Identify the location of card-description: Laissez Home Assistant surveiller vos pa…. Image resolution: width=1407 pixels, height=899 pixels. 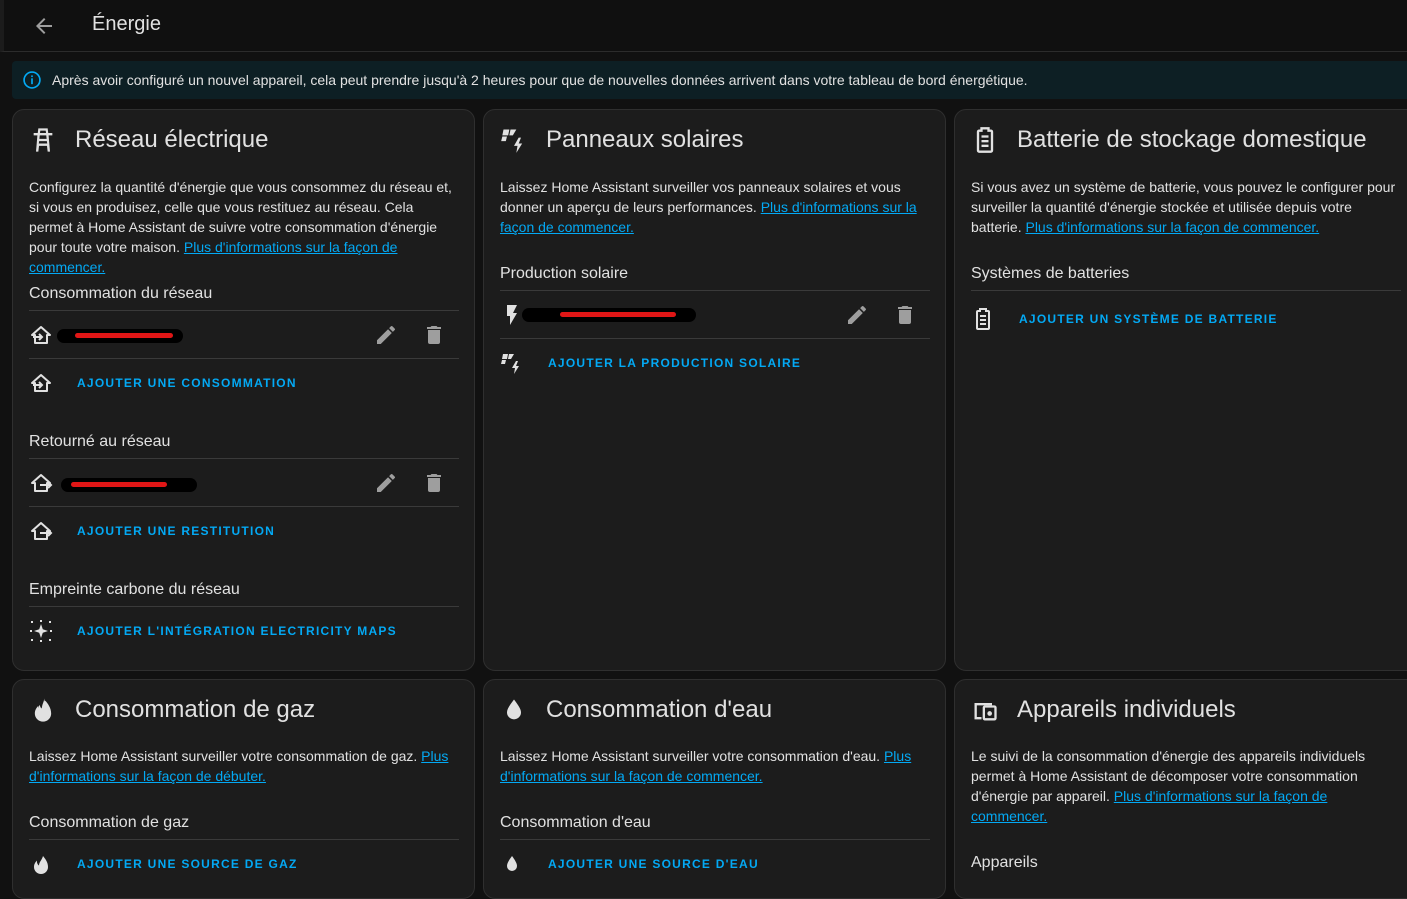
(715, 207).